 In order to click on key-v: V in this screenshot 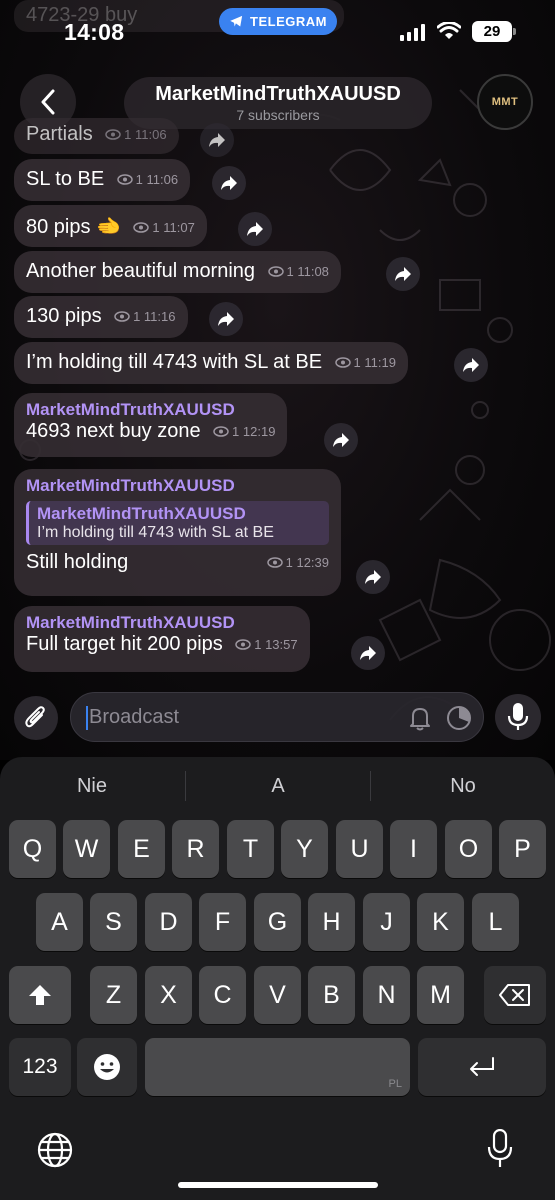, I will do `click(277, 995)`.